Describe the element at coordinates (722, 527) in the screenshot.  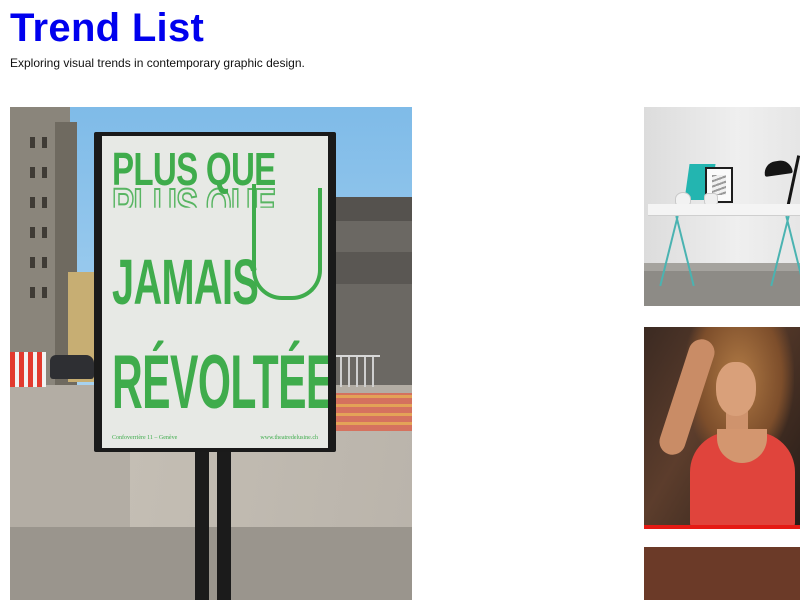
I see `red-bottom-bar` at that location.